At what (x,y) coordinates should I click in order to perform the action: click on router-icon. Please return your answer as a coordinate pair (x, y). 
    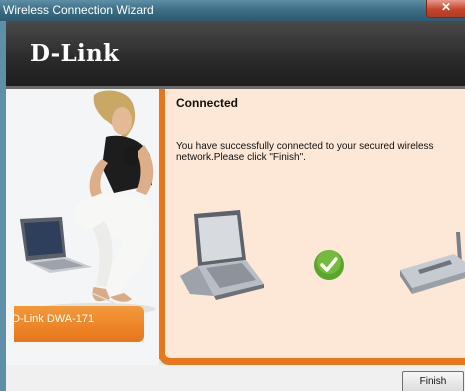
    Looking at the image, I should click on (432, 263).